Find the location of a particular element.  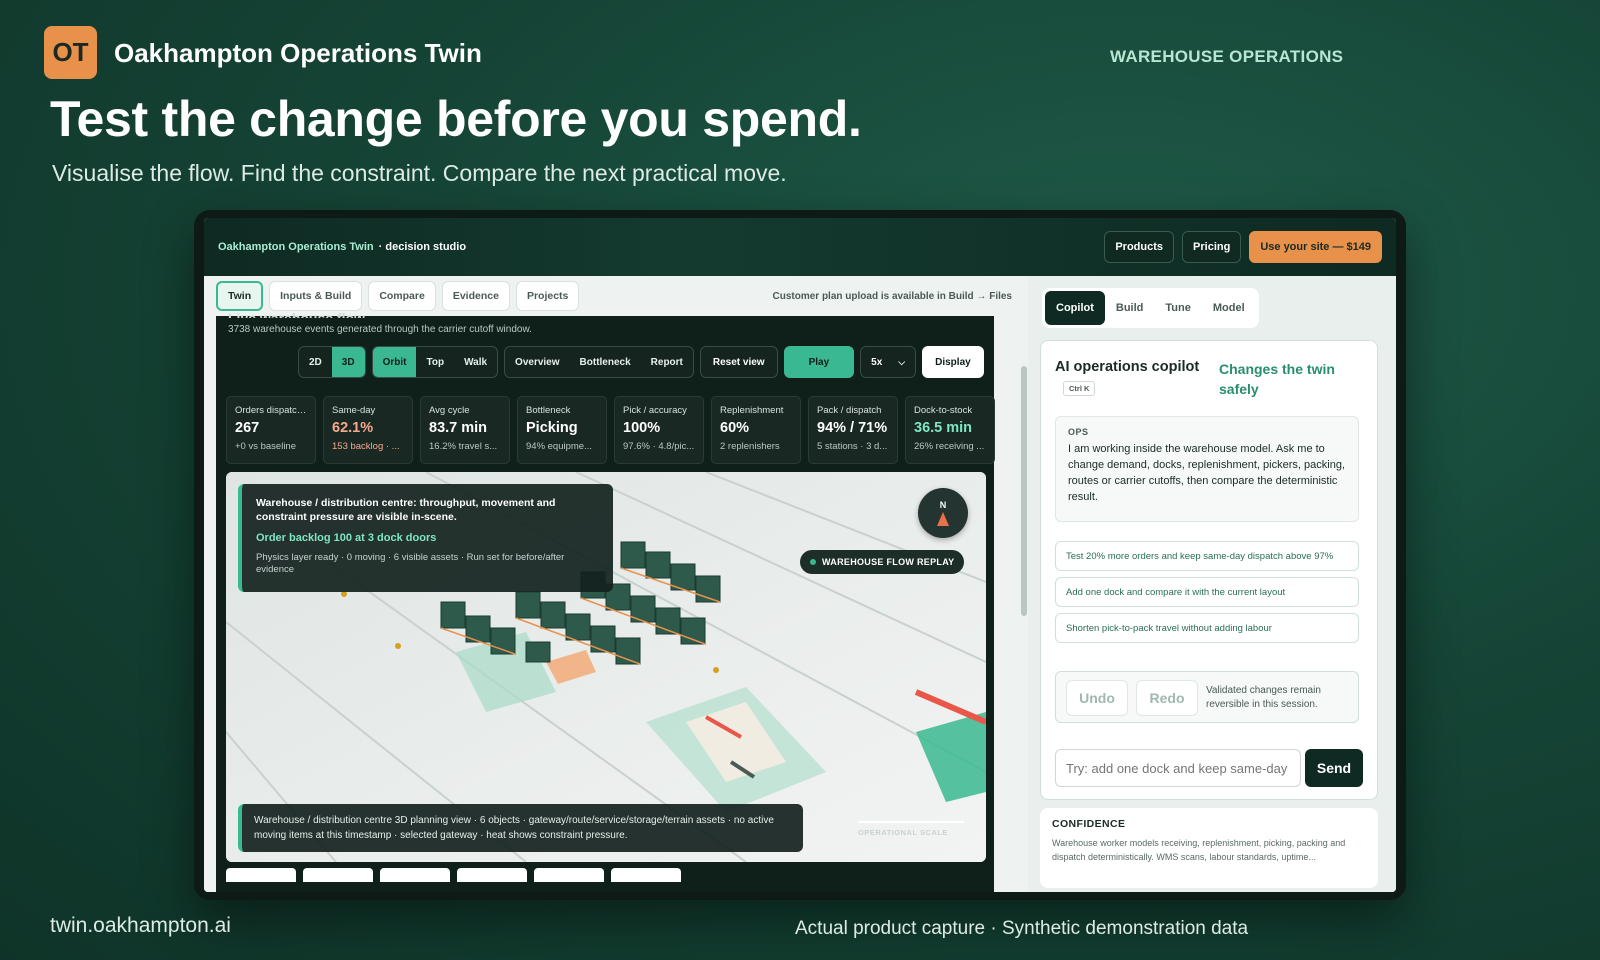

view-overview: Overview is located at coordinates (537, 362).